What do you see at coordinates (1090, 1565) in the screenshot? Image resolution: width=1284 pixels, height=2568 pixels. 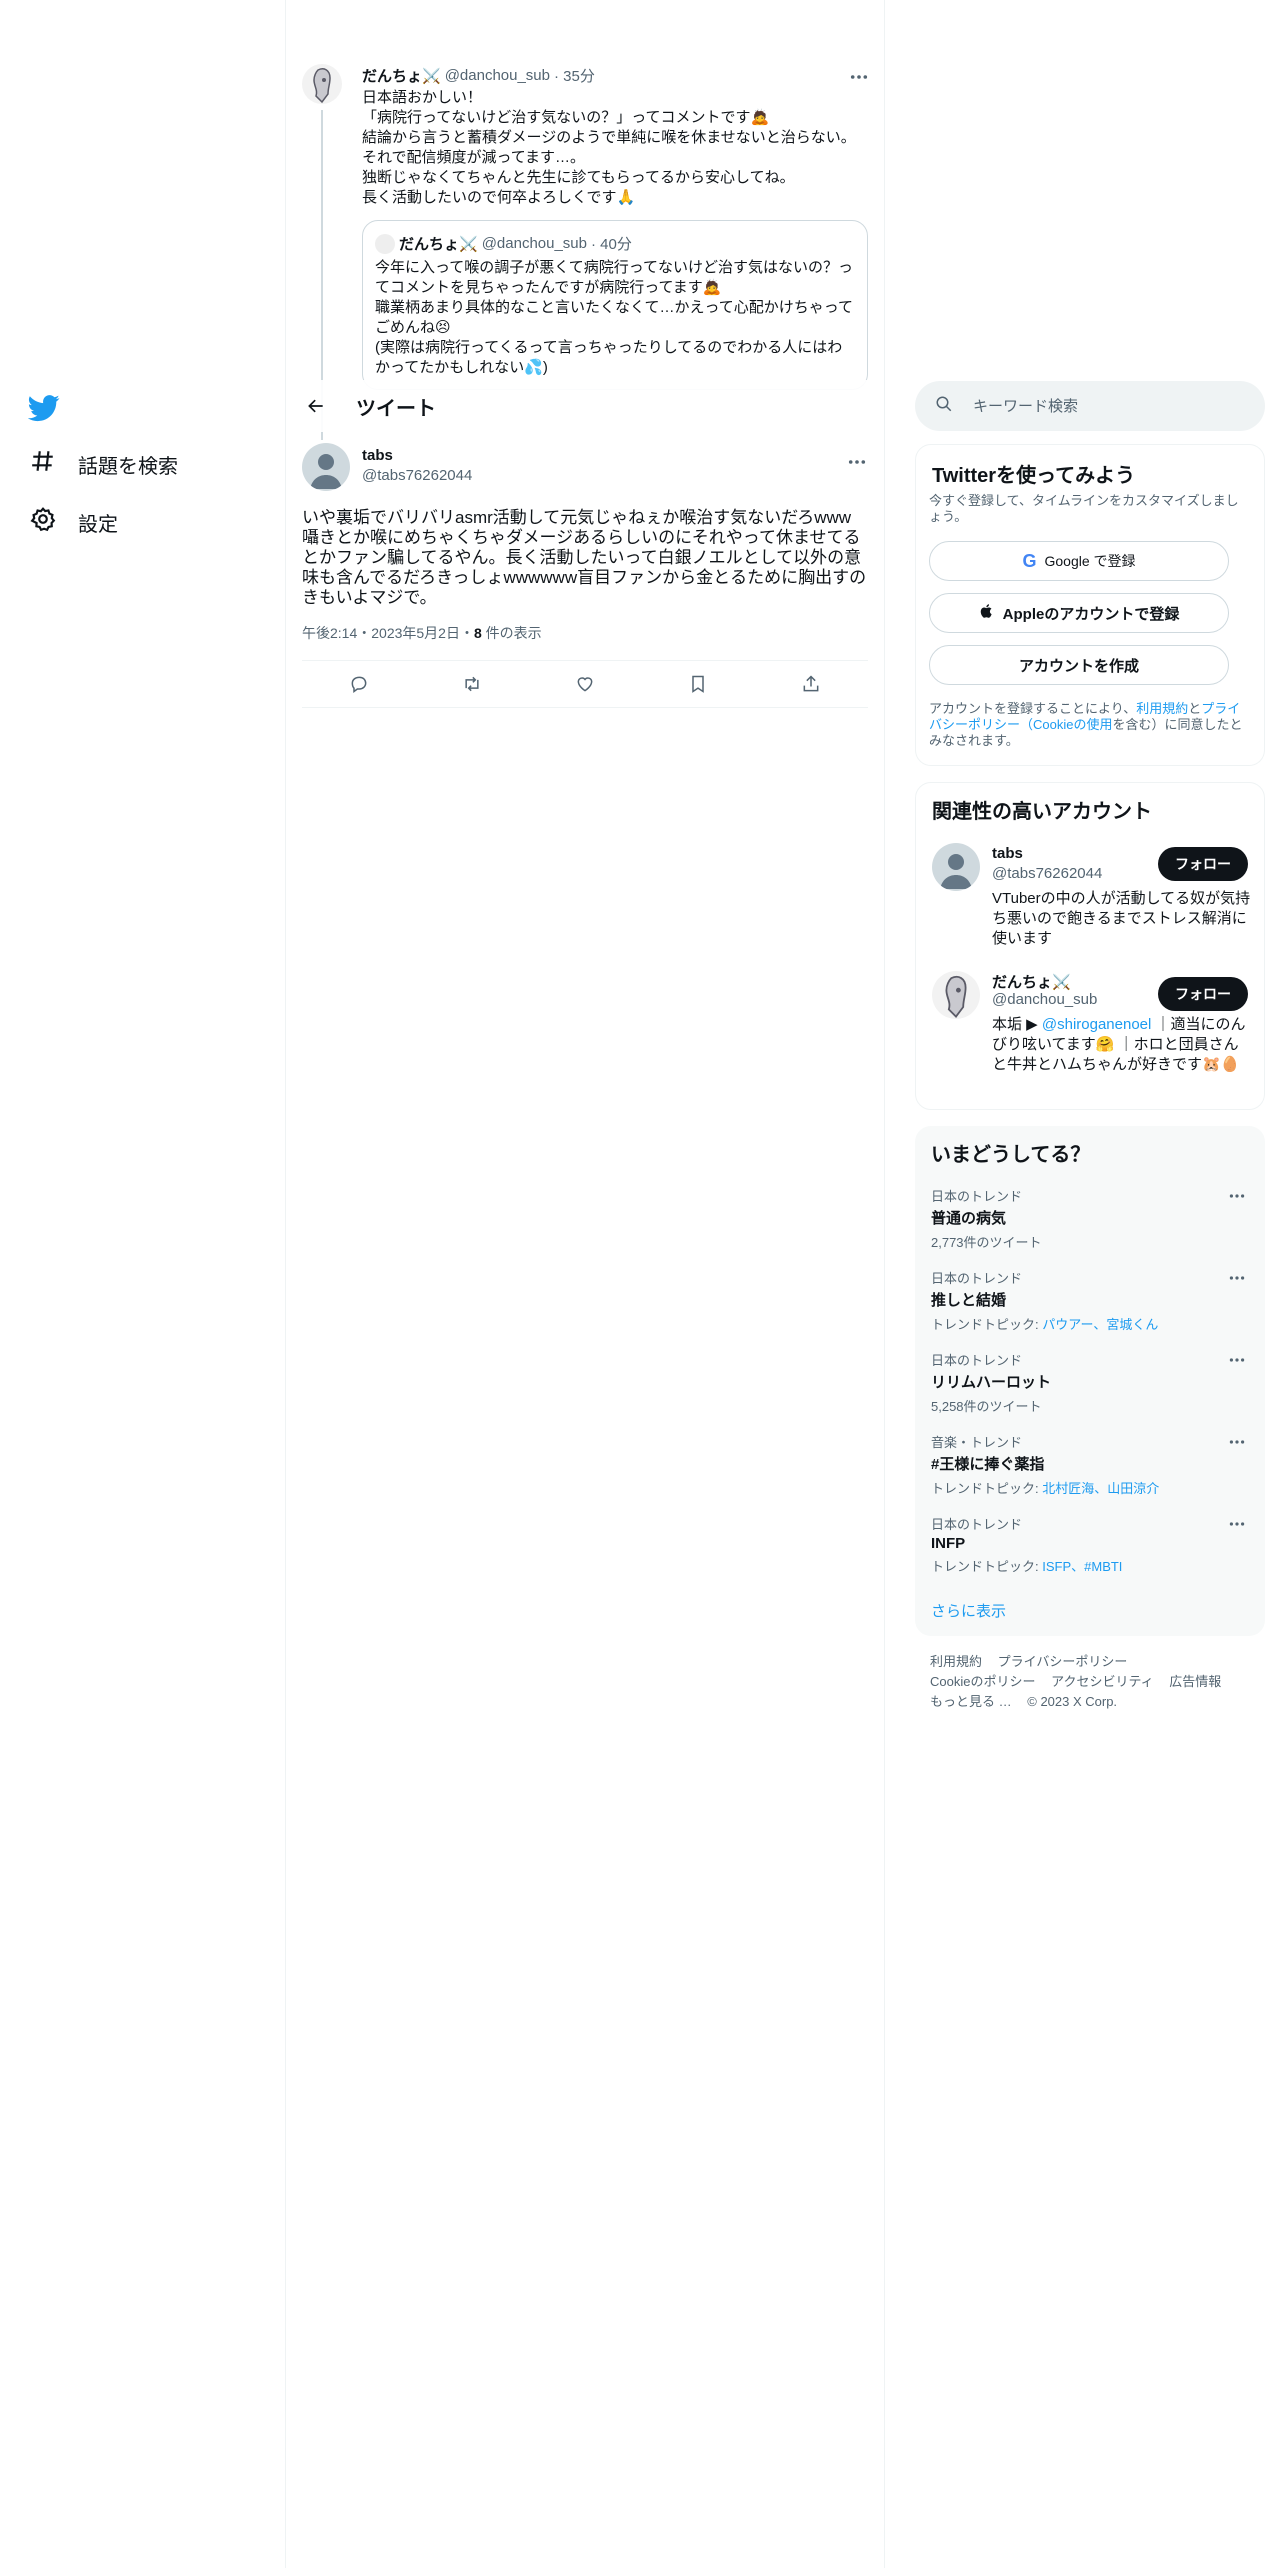 I see `trend-meta: トレンドトピック: ISFP、#MBTI` at bounding box center [1090, 1565].